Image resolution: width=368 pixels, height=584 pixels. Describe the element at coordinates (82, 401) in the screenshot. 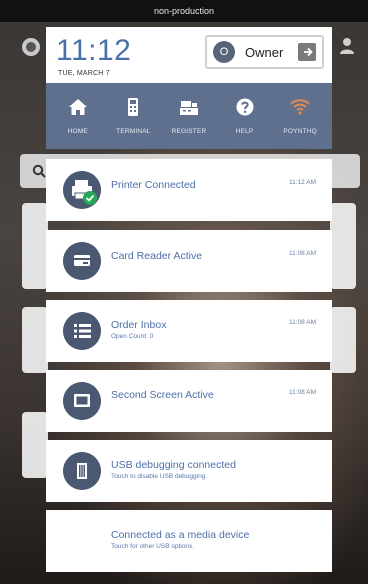

I see `screen-icon` at that location.